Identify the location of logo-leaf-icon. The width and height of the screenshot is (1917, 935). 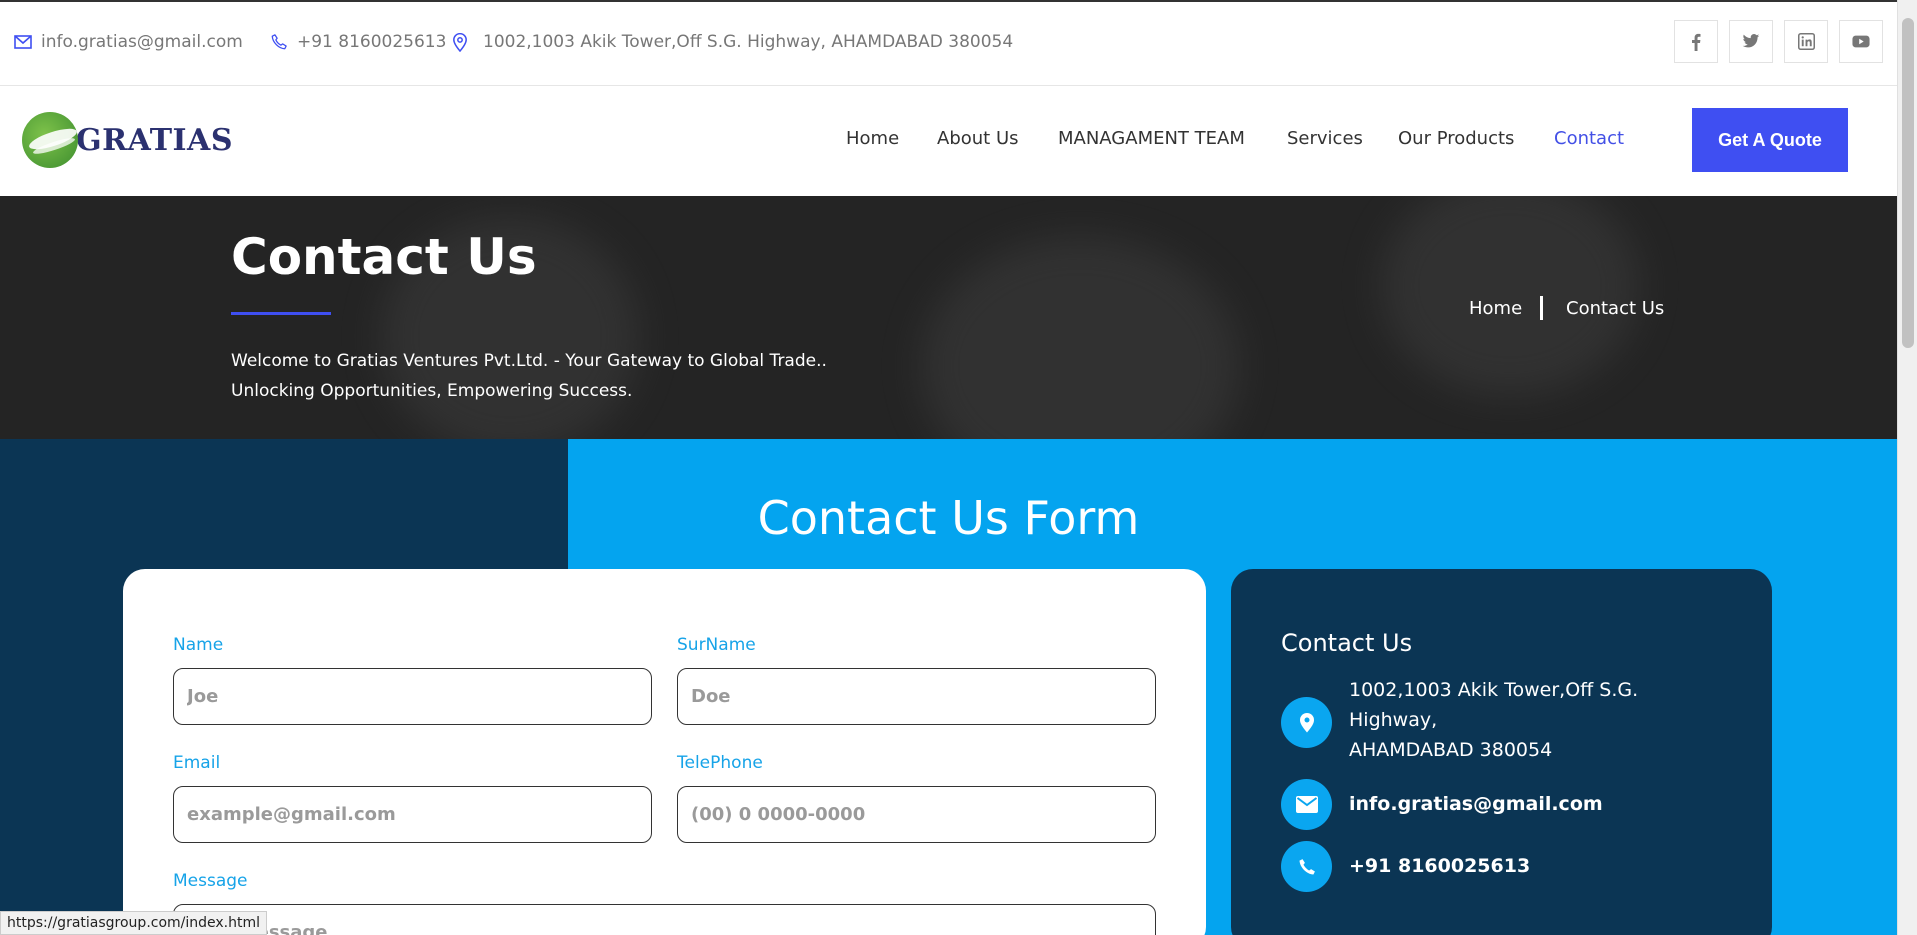
(50, 140).